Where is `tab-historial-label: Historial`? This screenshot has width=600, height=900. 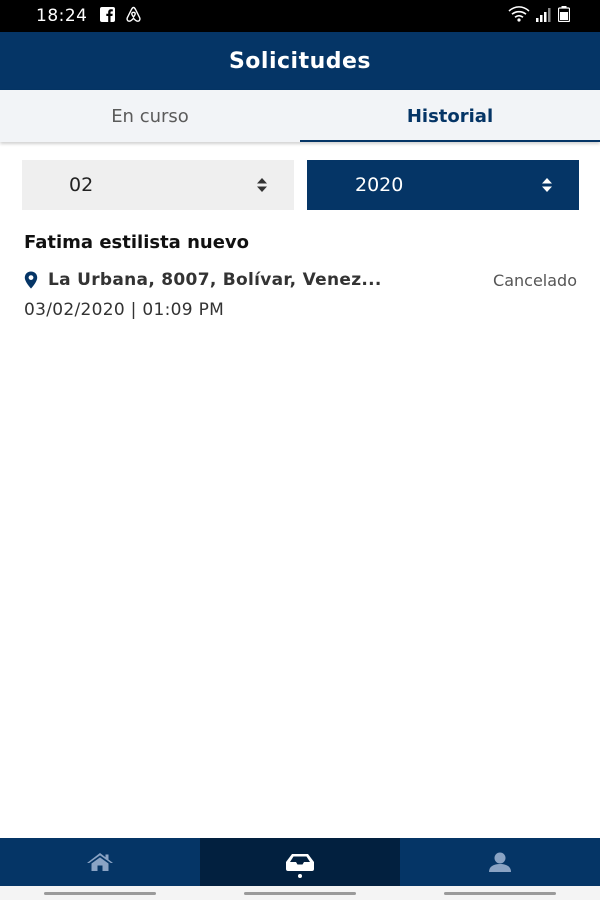 tab-historial-label: Historial is located at coordinates (450, 116).